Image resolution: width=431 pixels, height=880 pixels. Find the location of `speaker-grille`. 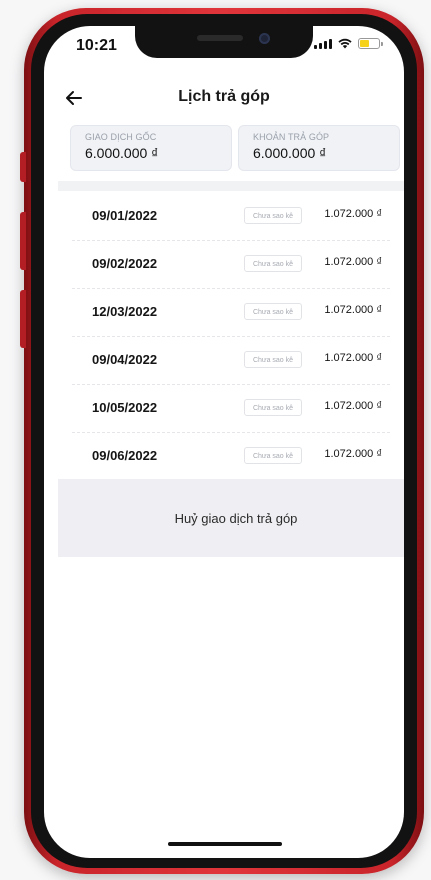

speaker-grille is located at coordinates (220, 38).